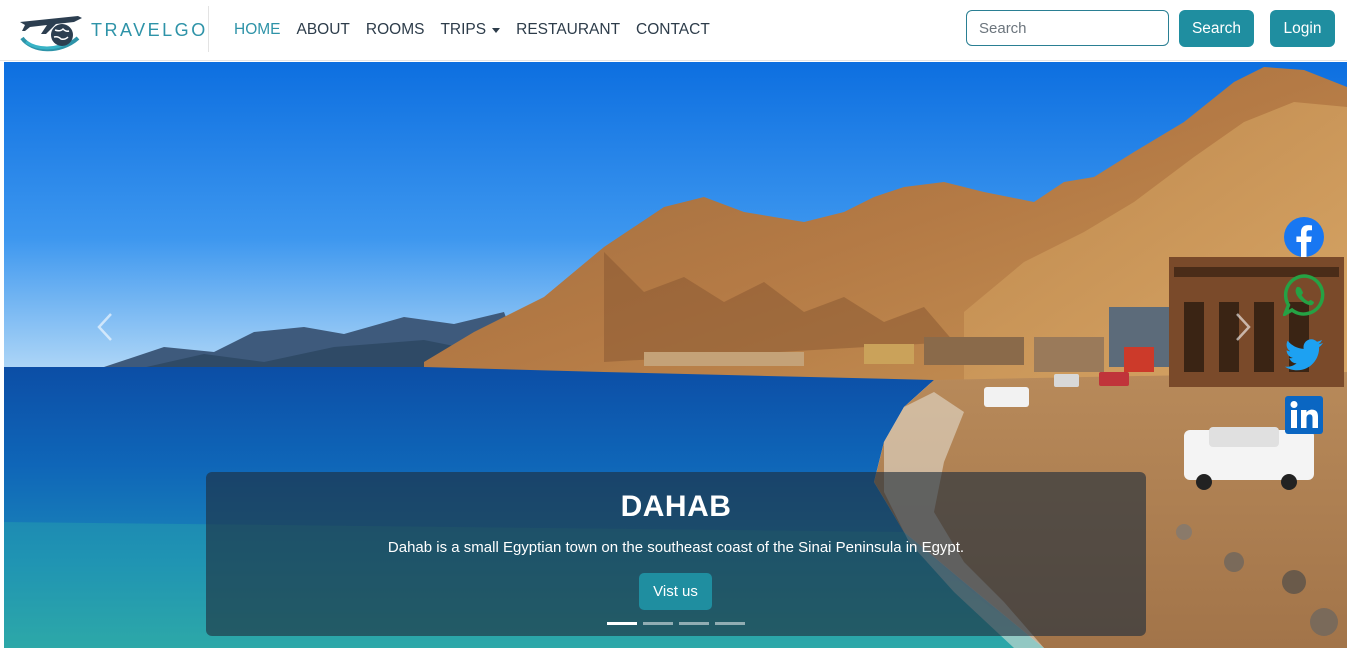 This screenshot has height=648, width=1347. Describe the element at coordinates (1304, 355) in the screenshot. I see `twitter-icon` at that location.